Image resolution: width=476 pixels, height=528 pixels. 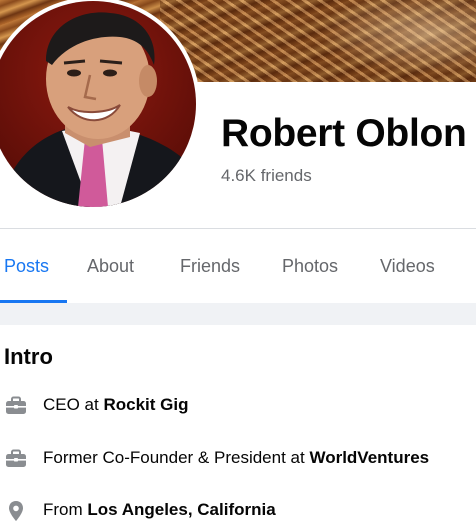 What do you see at coordinates (181, 509) in the screenshot?
I see `intro-item-link: Los Angeles, California` at bounding box center [181, 509].